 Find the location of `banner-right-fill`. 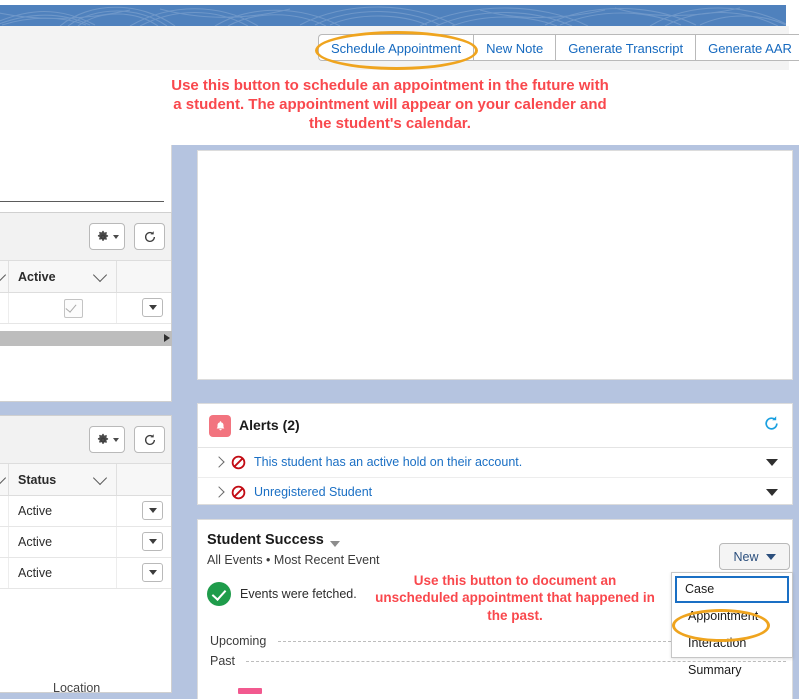

banner-right-fill is located at coordinates (792, 15).